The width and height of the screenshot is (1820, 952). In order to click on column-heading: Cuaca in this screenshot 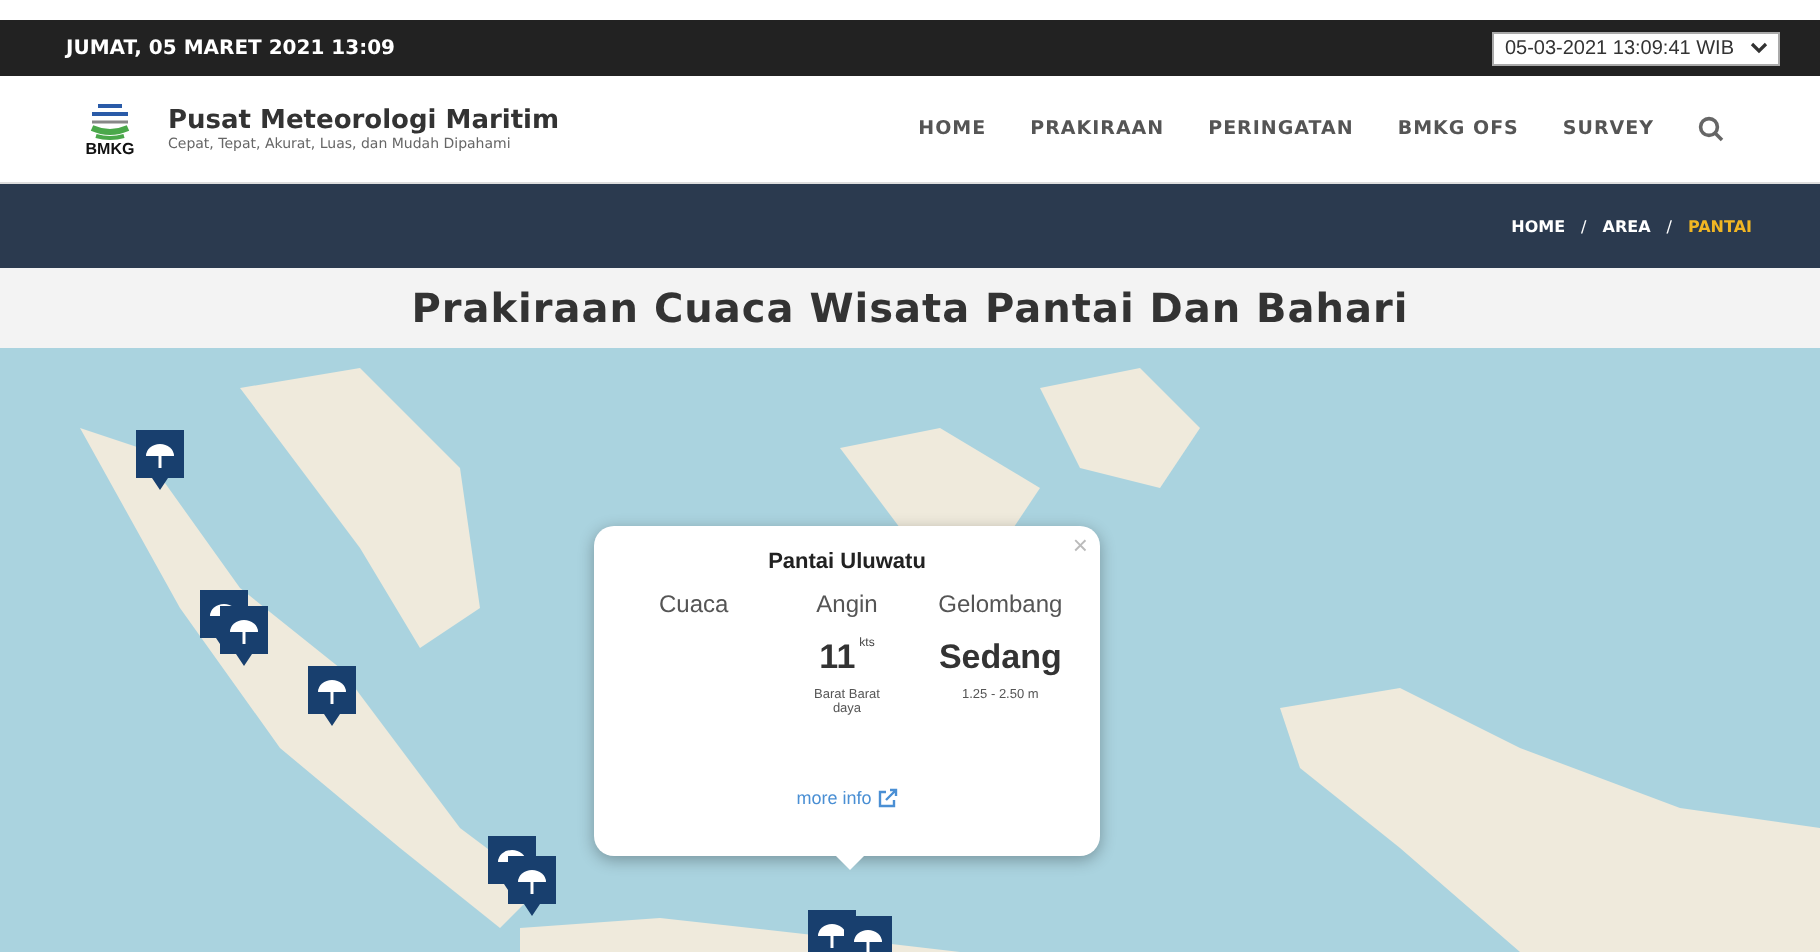, I will do `click(693, 604)`.